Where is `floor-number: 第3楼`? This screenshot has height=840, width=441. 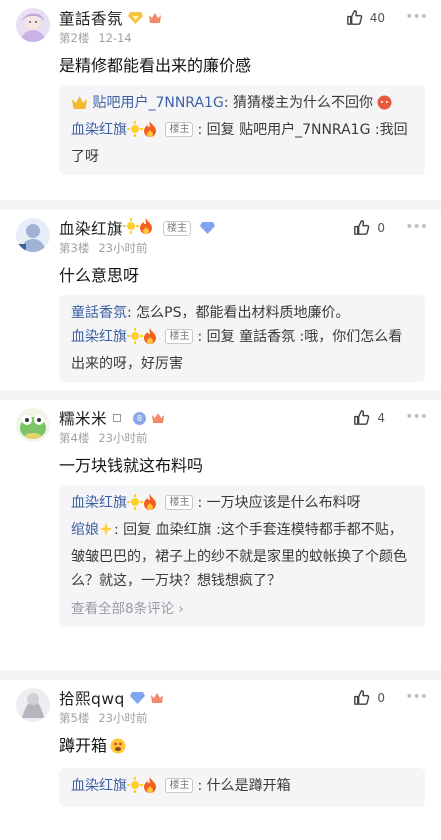
floor-number: 第3楼 is located at coordinates (74, 248).